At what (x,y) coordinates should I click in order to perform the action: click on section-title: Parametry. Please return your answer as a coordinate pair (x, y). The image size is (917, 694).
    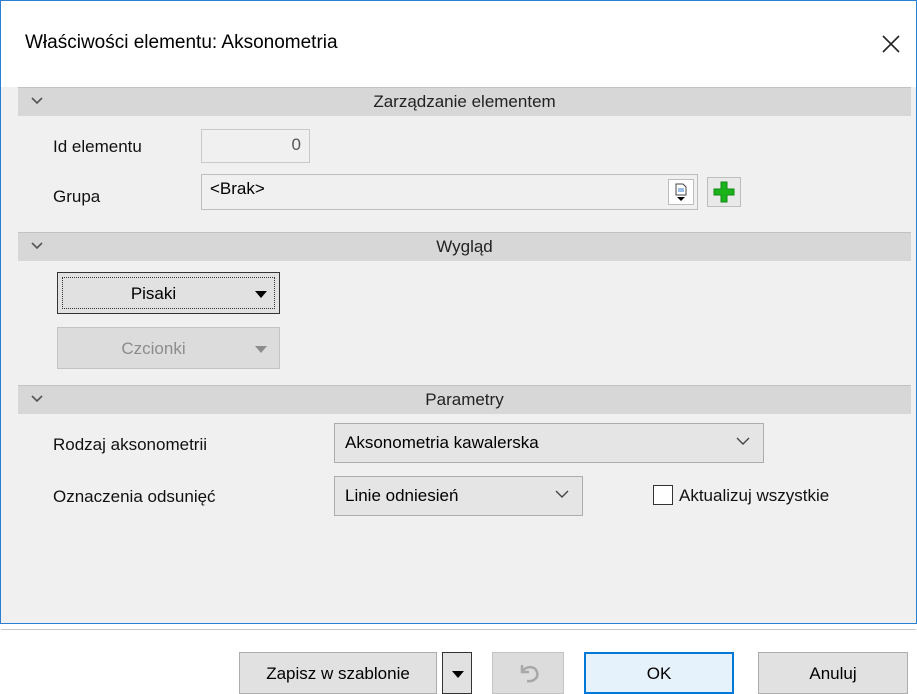
    Looking at the image, I should click on (464, 399).